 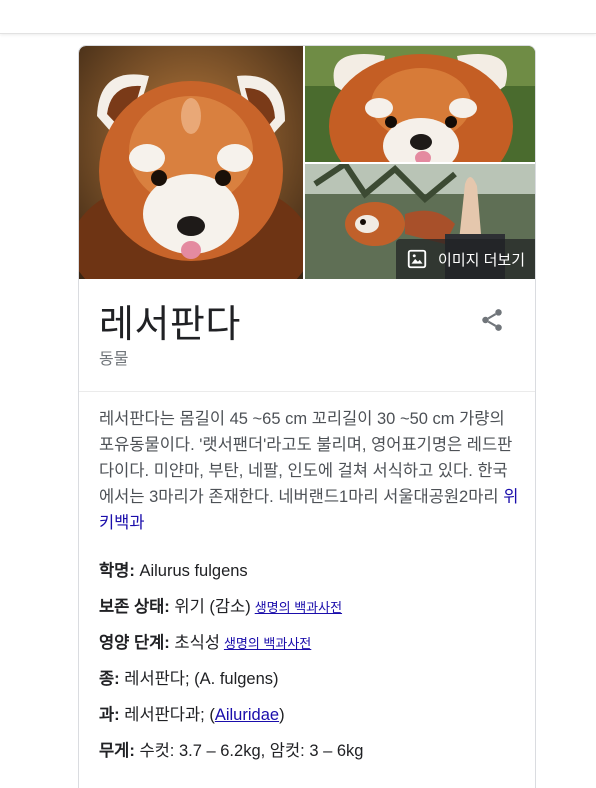 I want to click on family-link: Ailuridae, so click(x=247, y=715).